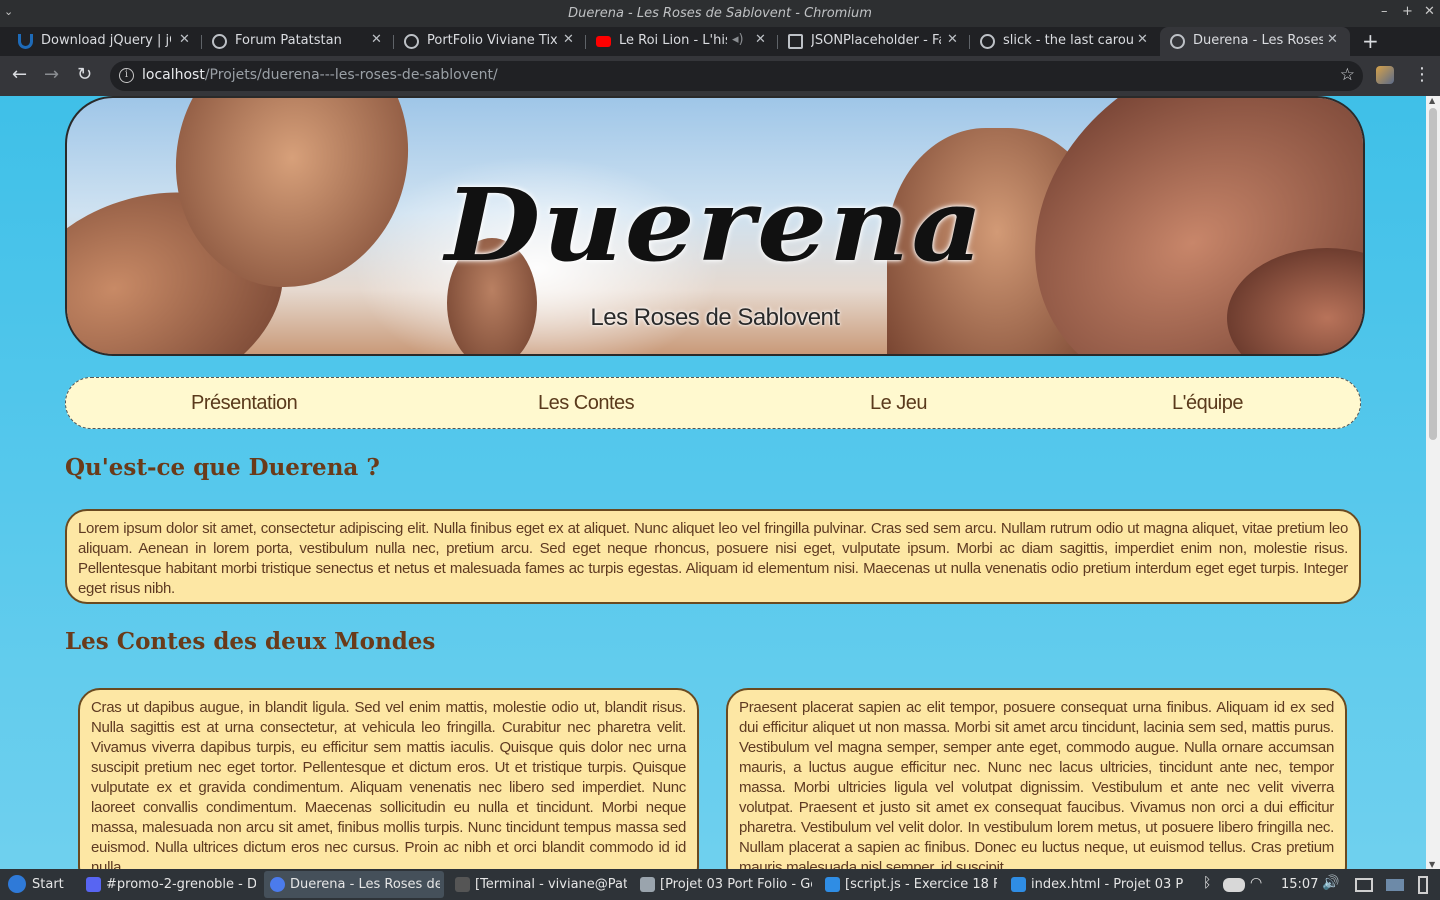  I want to click on discord-icon, so click(93, 884).